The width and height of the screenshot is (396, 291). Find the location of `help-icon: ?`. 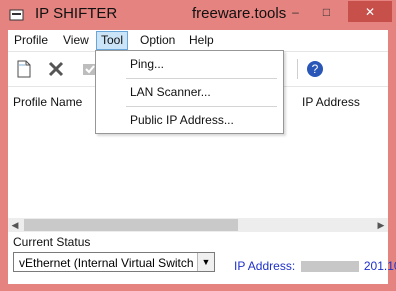

help-icon: ? is located at coordinates (315, 69).